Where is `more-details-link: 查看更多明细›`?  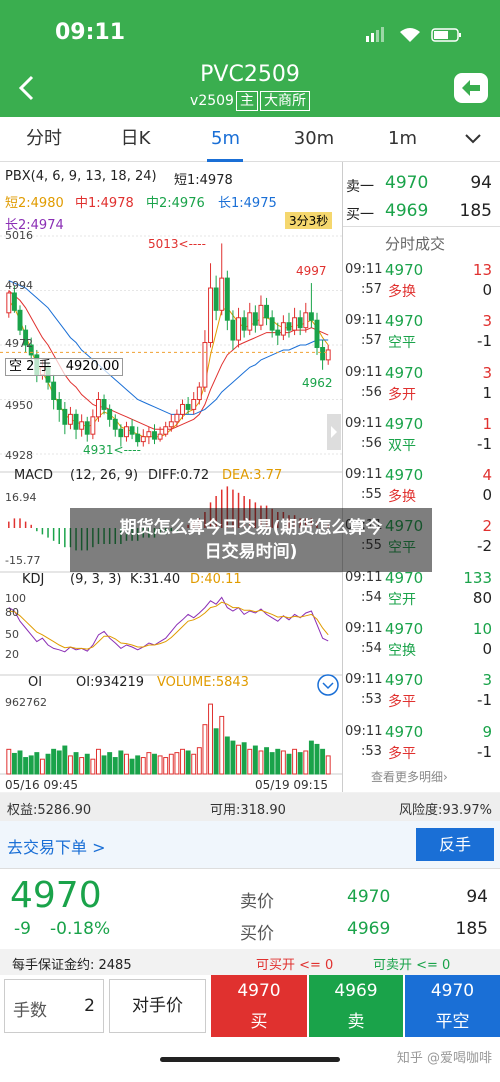 more-details-link: 查看更多明细› is located at coordinates (409, 776).